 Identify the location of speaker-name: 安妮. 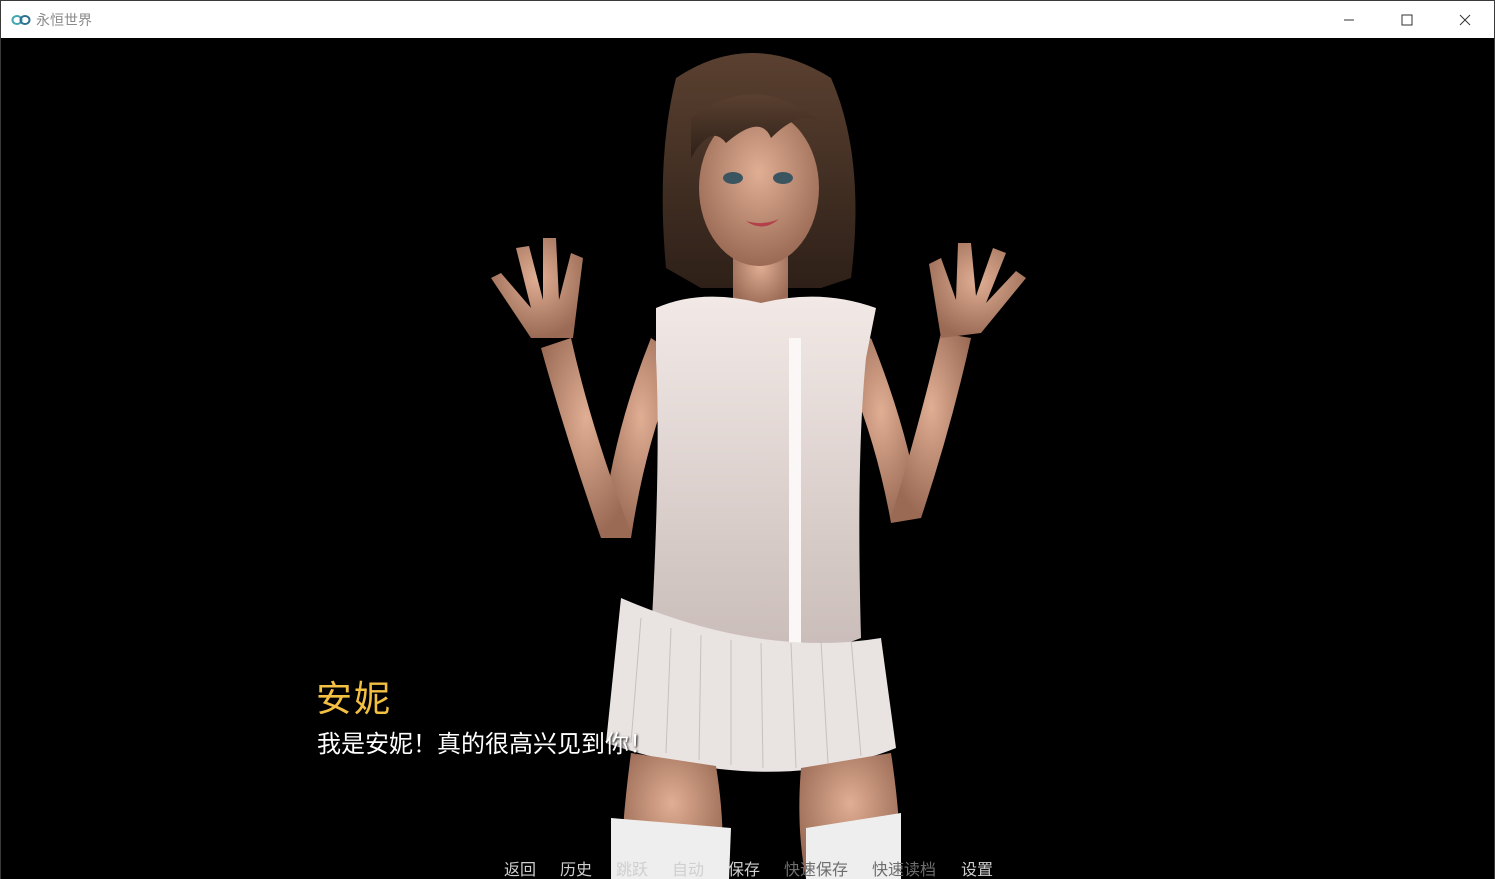
(354, 699).